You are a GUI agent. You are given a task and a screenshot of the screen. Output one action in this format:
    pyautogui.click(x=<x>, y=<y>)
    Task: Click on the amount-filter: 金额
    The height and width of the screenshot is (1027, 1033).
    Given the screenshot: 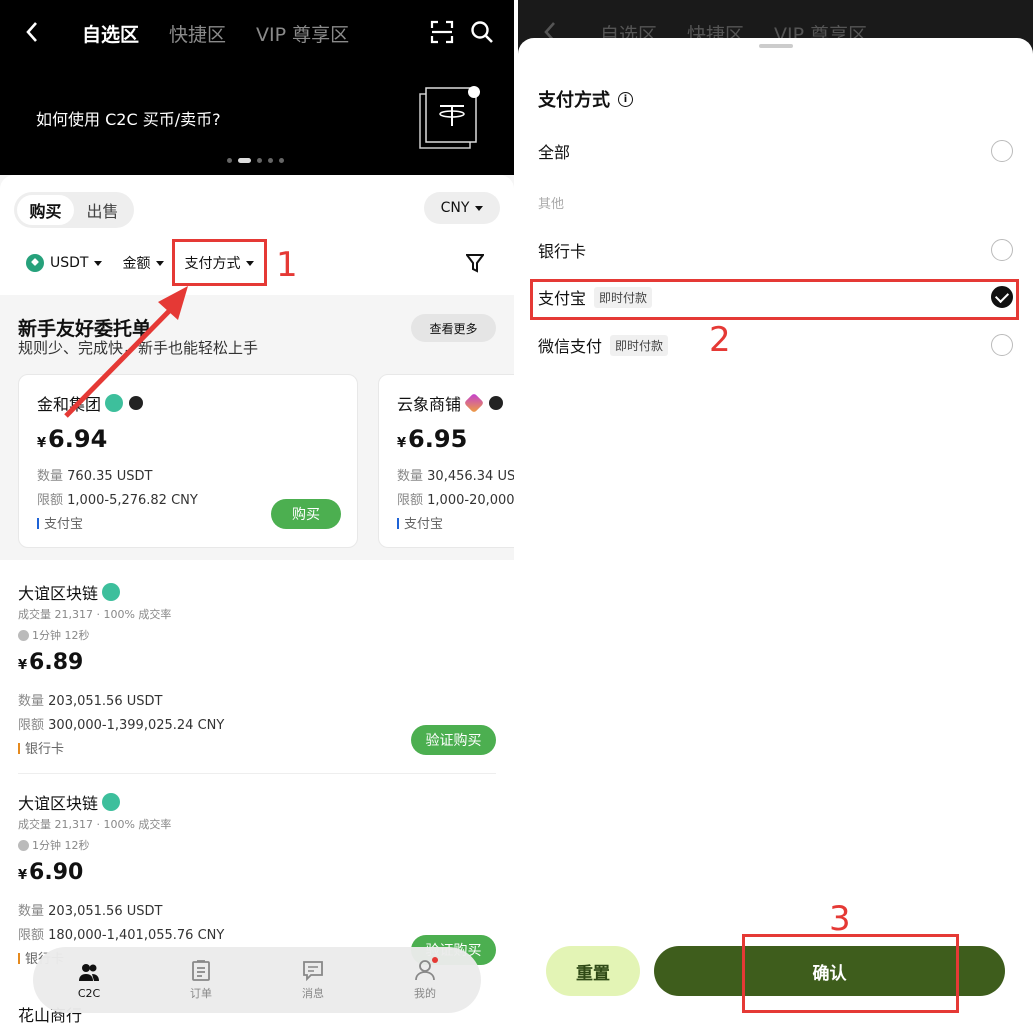 What is the action you would take?
    pyautogui.click(x=143, y=263)
    